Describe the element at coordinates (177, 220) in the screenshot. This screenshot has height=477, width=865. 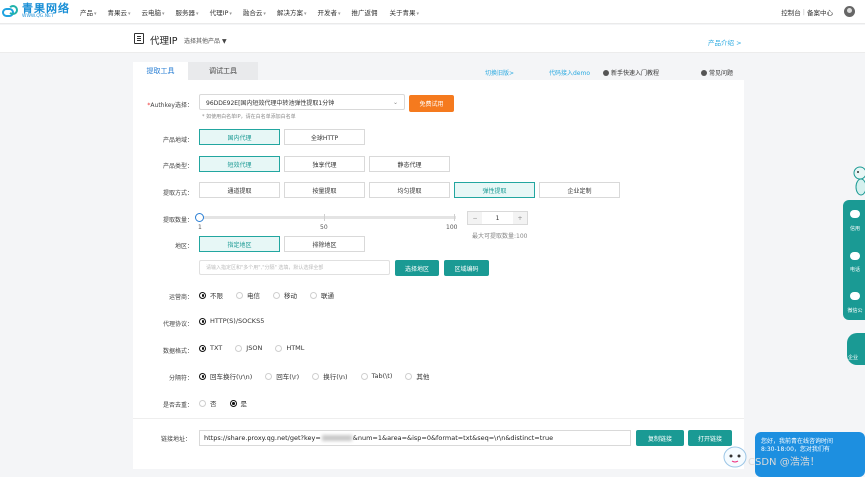
I see `extract-count-label: 提取数量：` at that location.